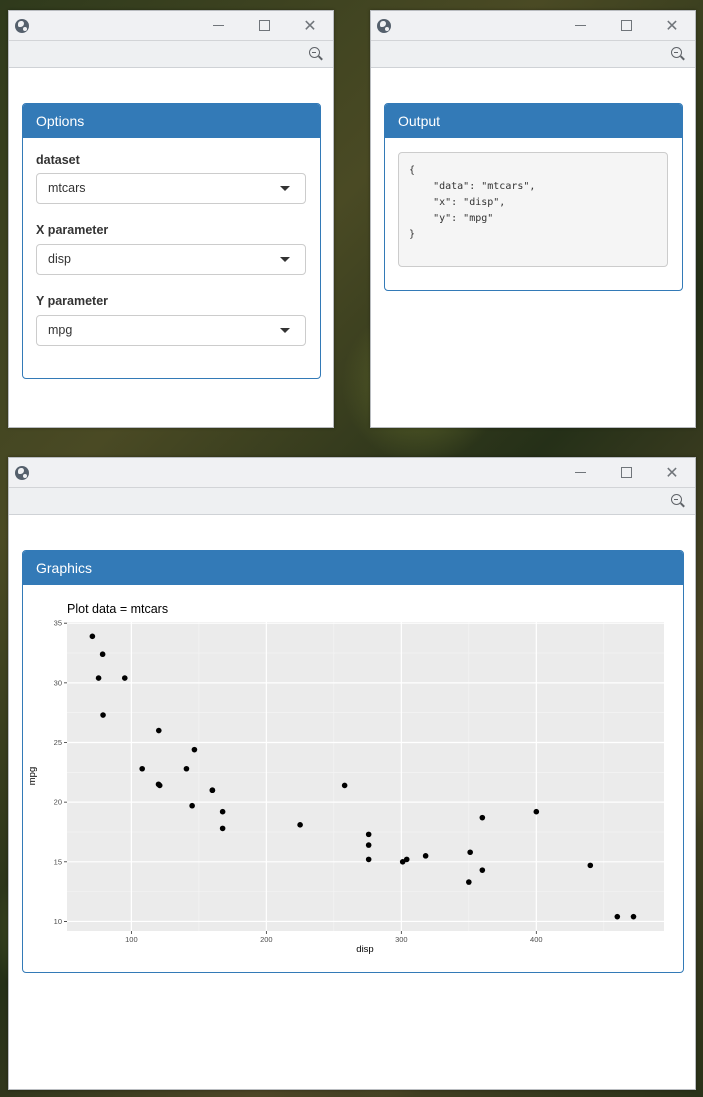 The image size is (703, 1097). I want to click on graphics-addressbar, so click(352, 501).